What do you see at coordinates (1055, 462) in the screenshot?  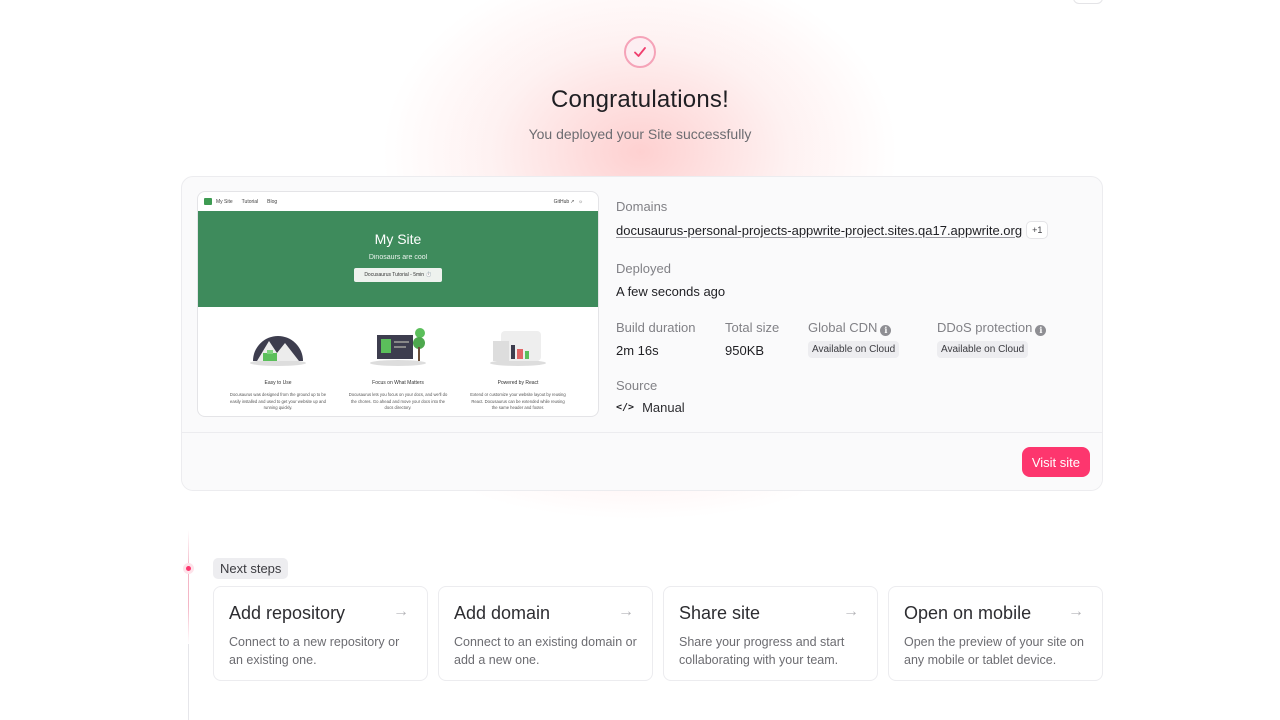 I see `visit-site-button: Visit site` at bounding box center [1055, 462].